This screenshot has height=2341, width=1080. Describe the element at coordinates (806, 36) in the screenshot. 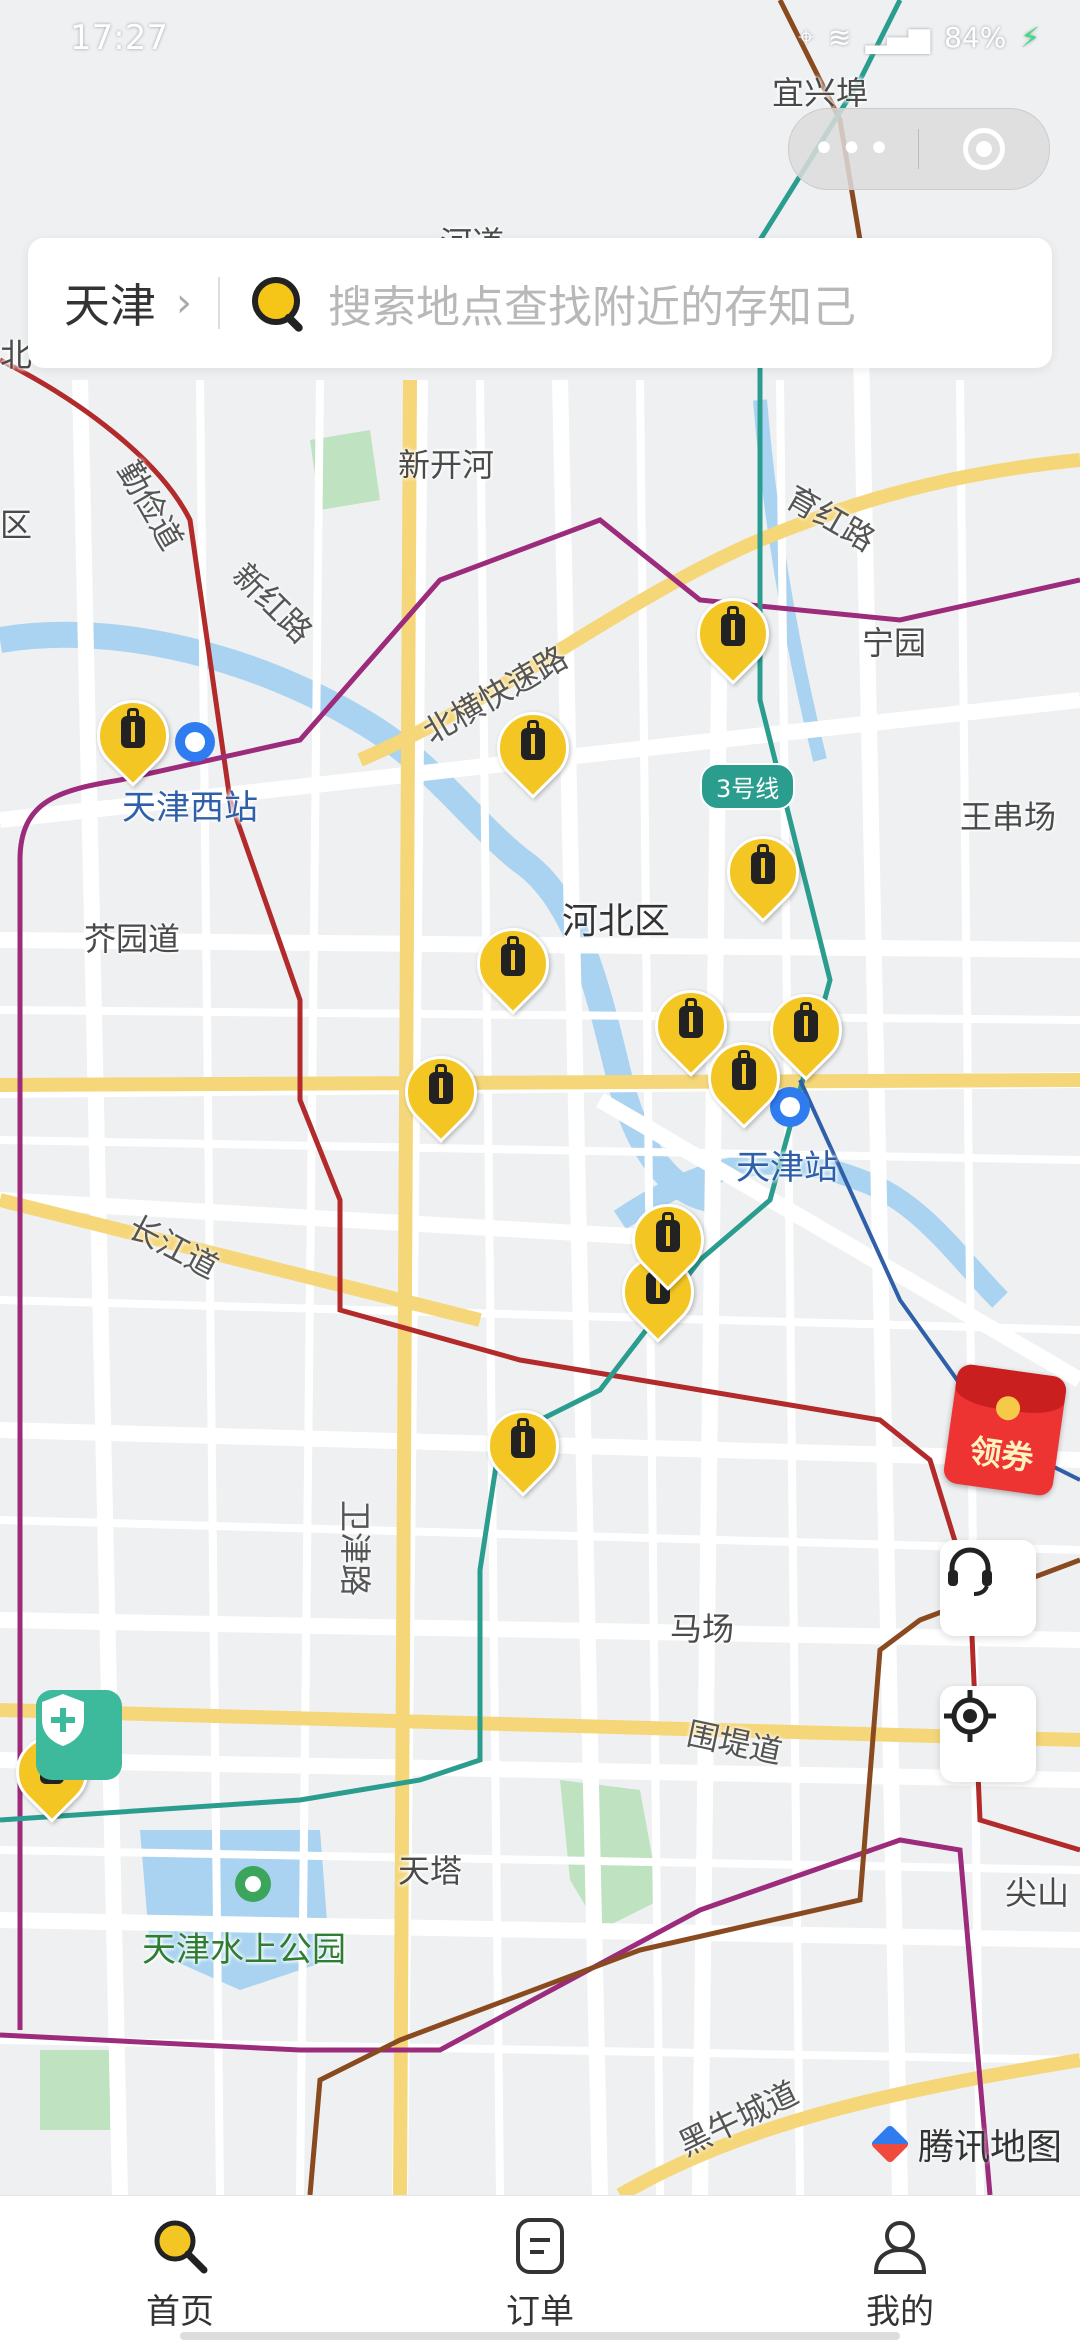

I see `location-status-icon: ⌖` at that location.